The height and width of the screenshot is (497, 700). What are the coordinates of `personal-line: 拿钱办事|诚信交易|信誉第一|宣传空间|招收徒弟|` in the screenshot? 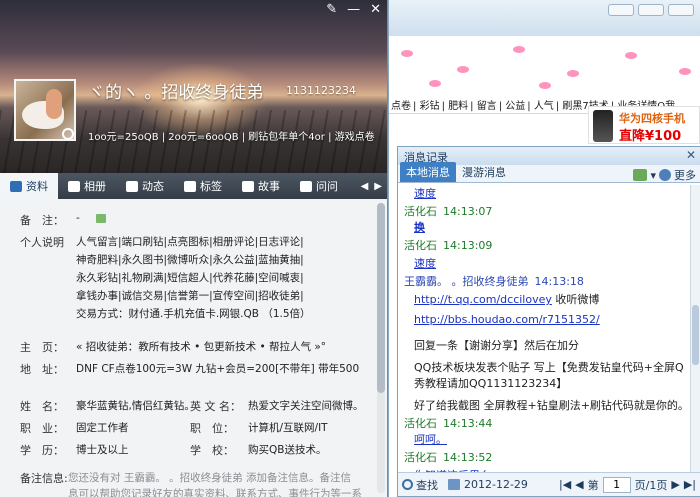 It's located at (190, 296).